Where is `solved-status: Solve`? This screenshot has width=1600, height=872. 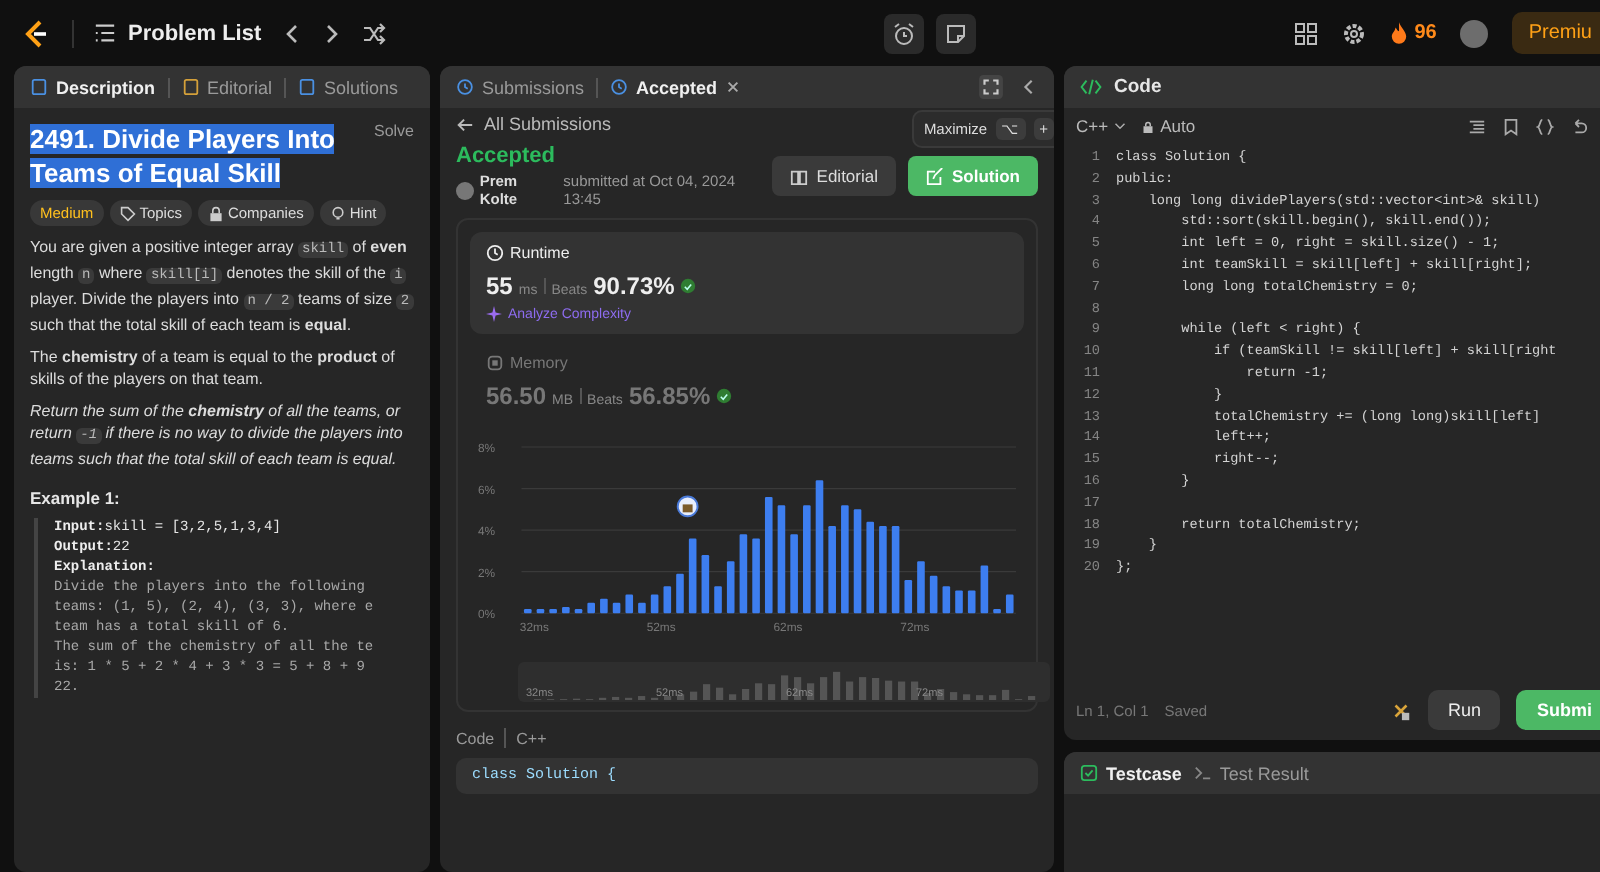
solved-status: Solve is located at coordinates (393, 131).